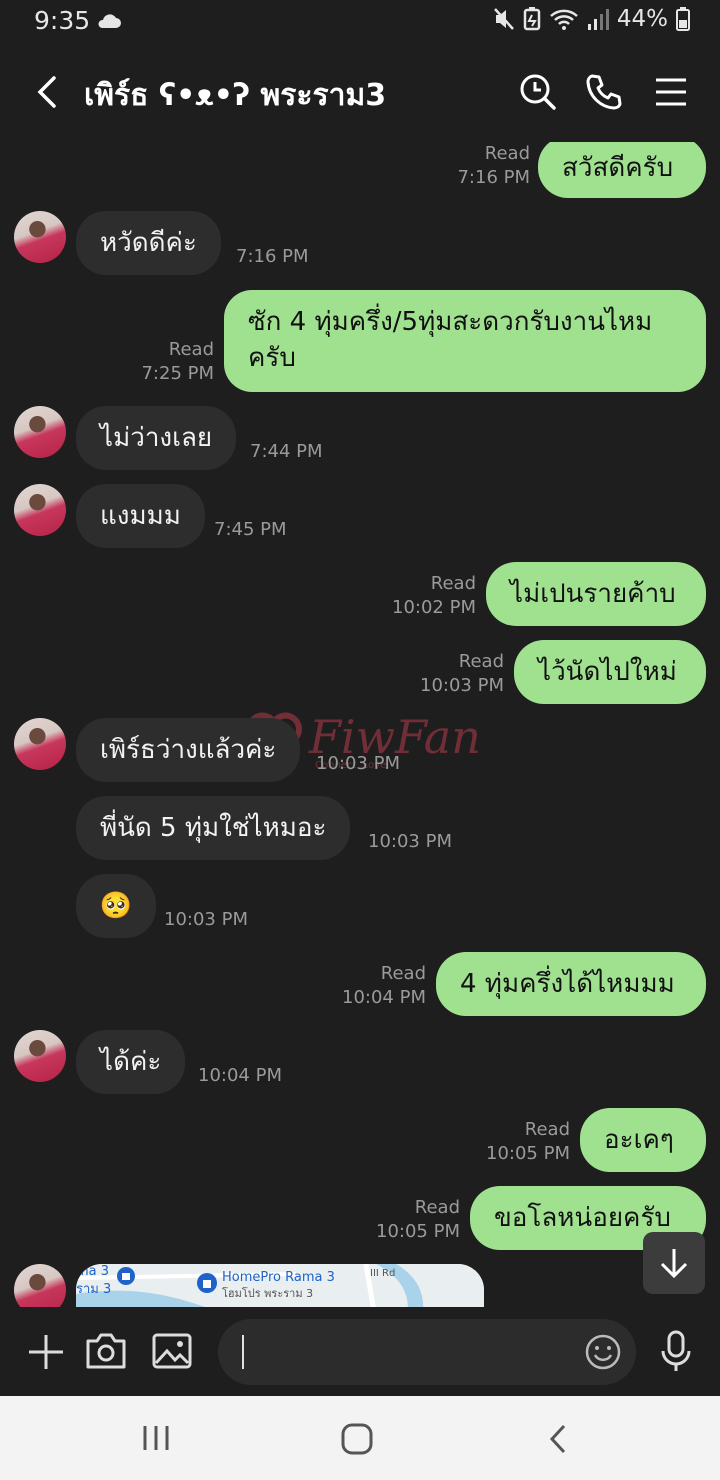 Image resolution: width=720 pixels, height=1480 pixels. What do you see at coordinates (177, 361) in the screenshot?
I see `message-meta: Read 7:25 PM` at bounding box center [177, 361].